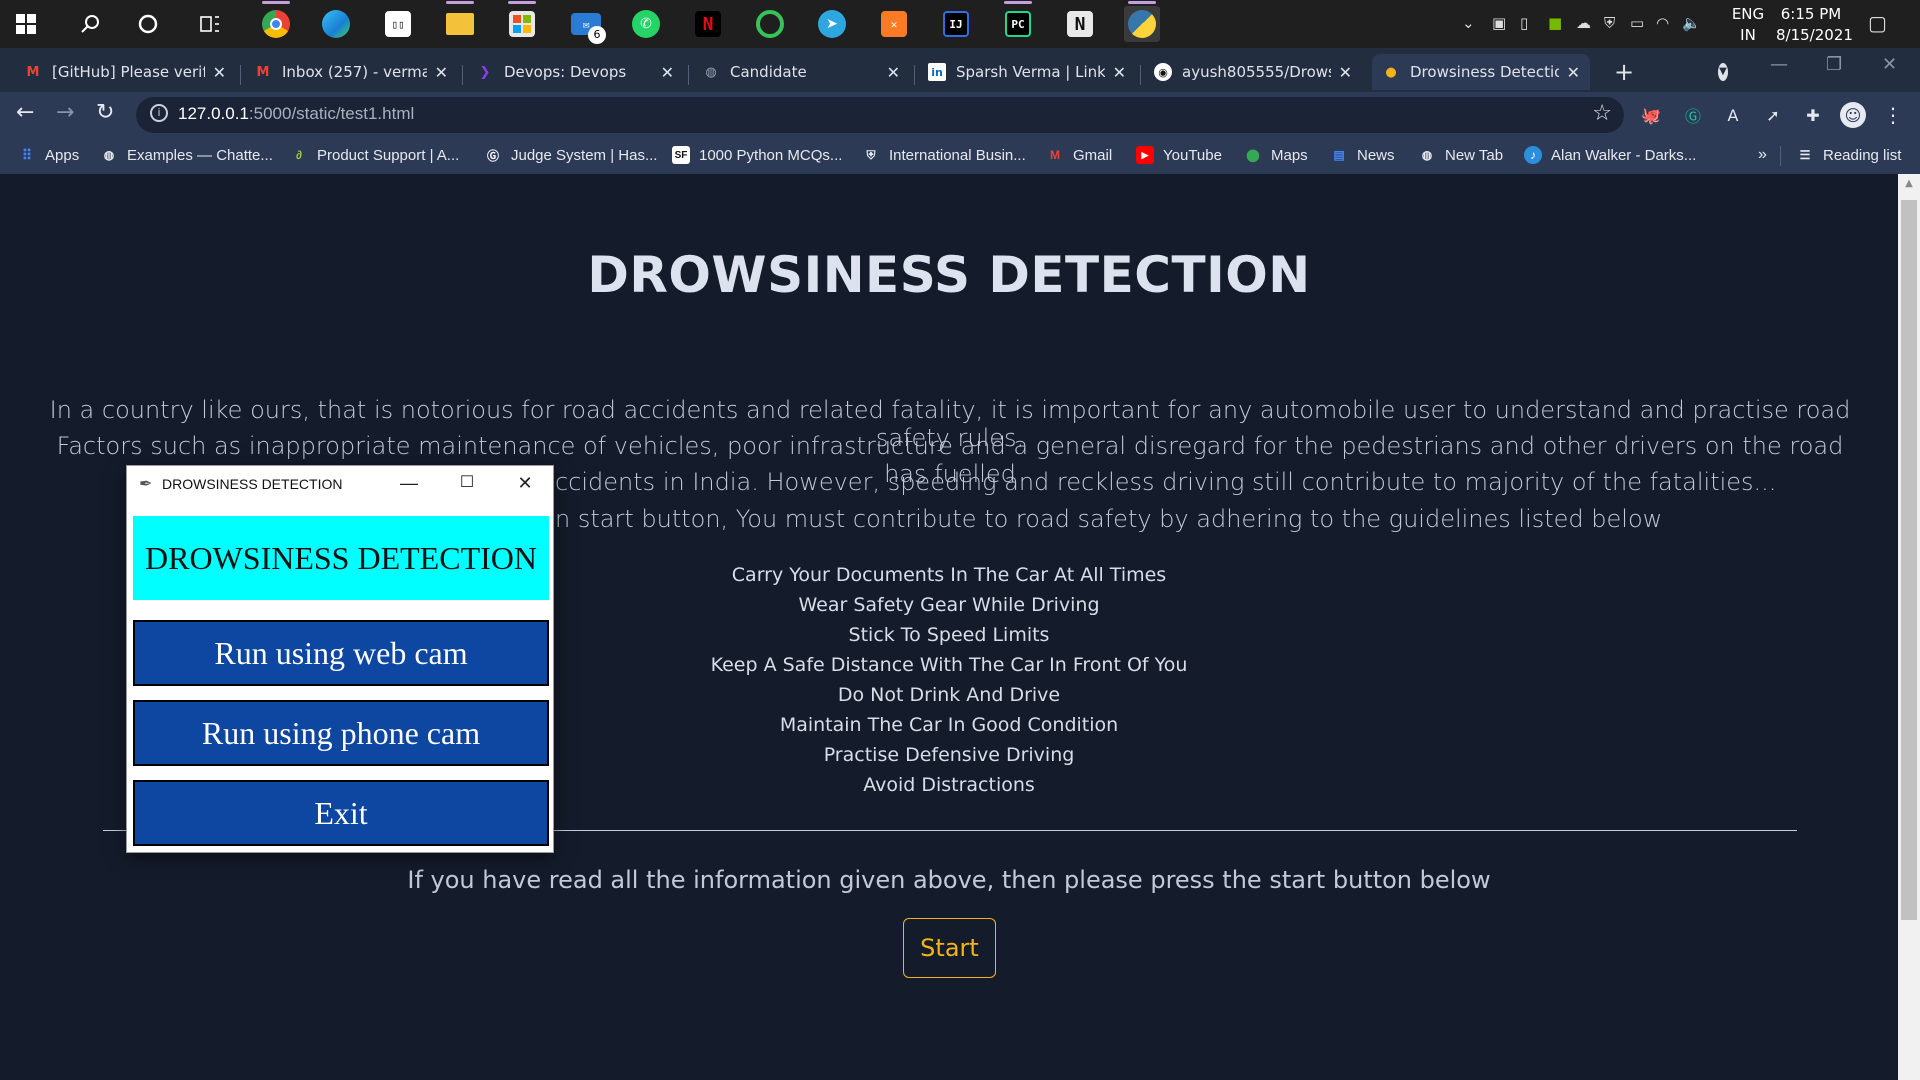 The height and width of the screenshot is (1080, 1920). Describe the element at coordinates (340, 484) in the screenshot. I see `window-titlebar: ✒ DROWSINESS DETECTION — ☐ ✕` at that location.